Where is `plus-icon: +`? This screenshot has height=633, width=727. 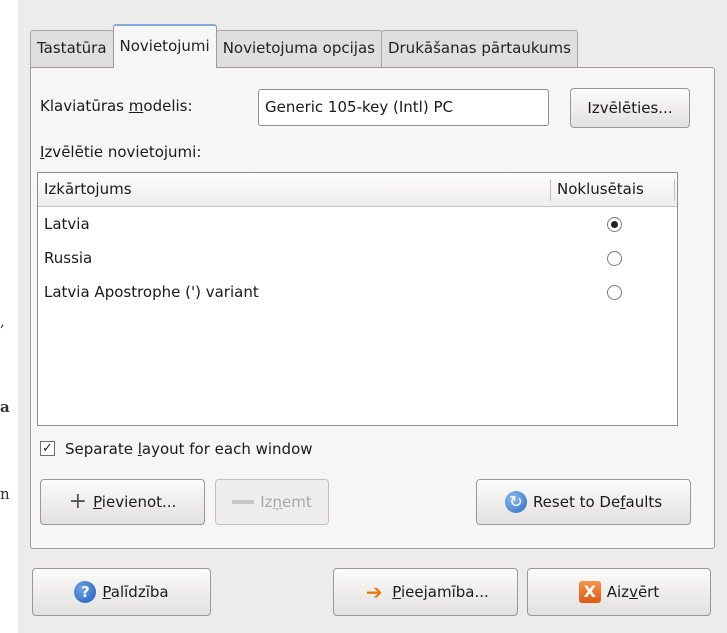
plus-icon: + is located at coordinates (78, 501).